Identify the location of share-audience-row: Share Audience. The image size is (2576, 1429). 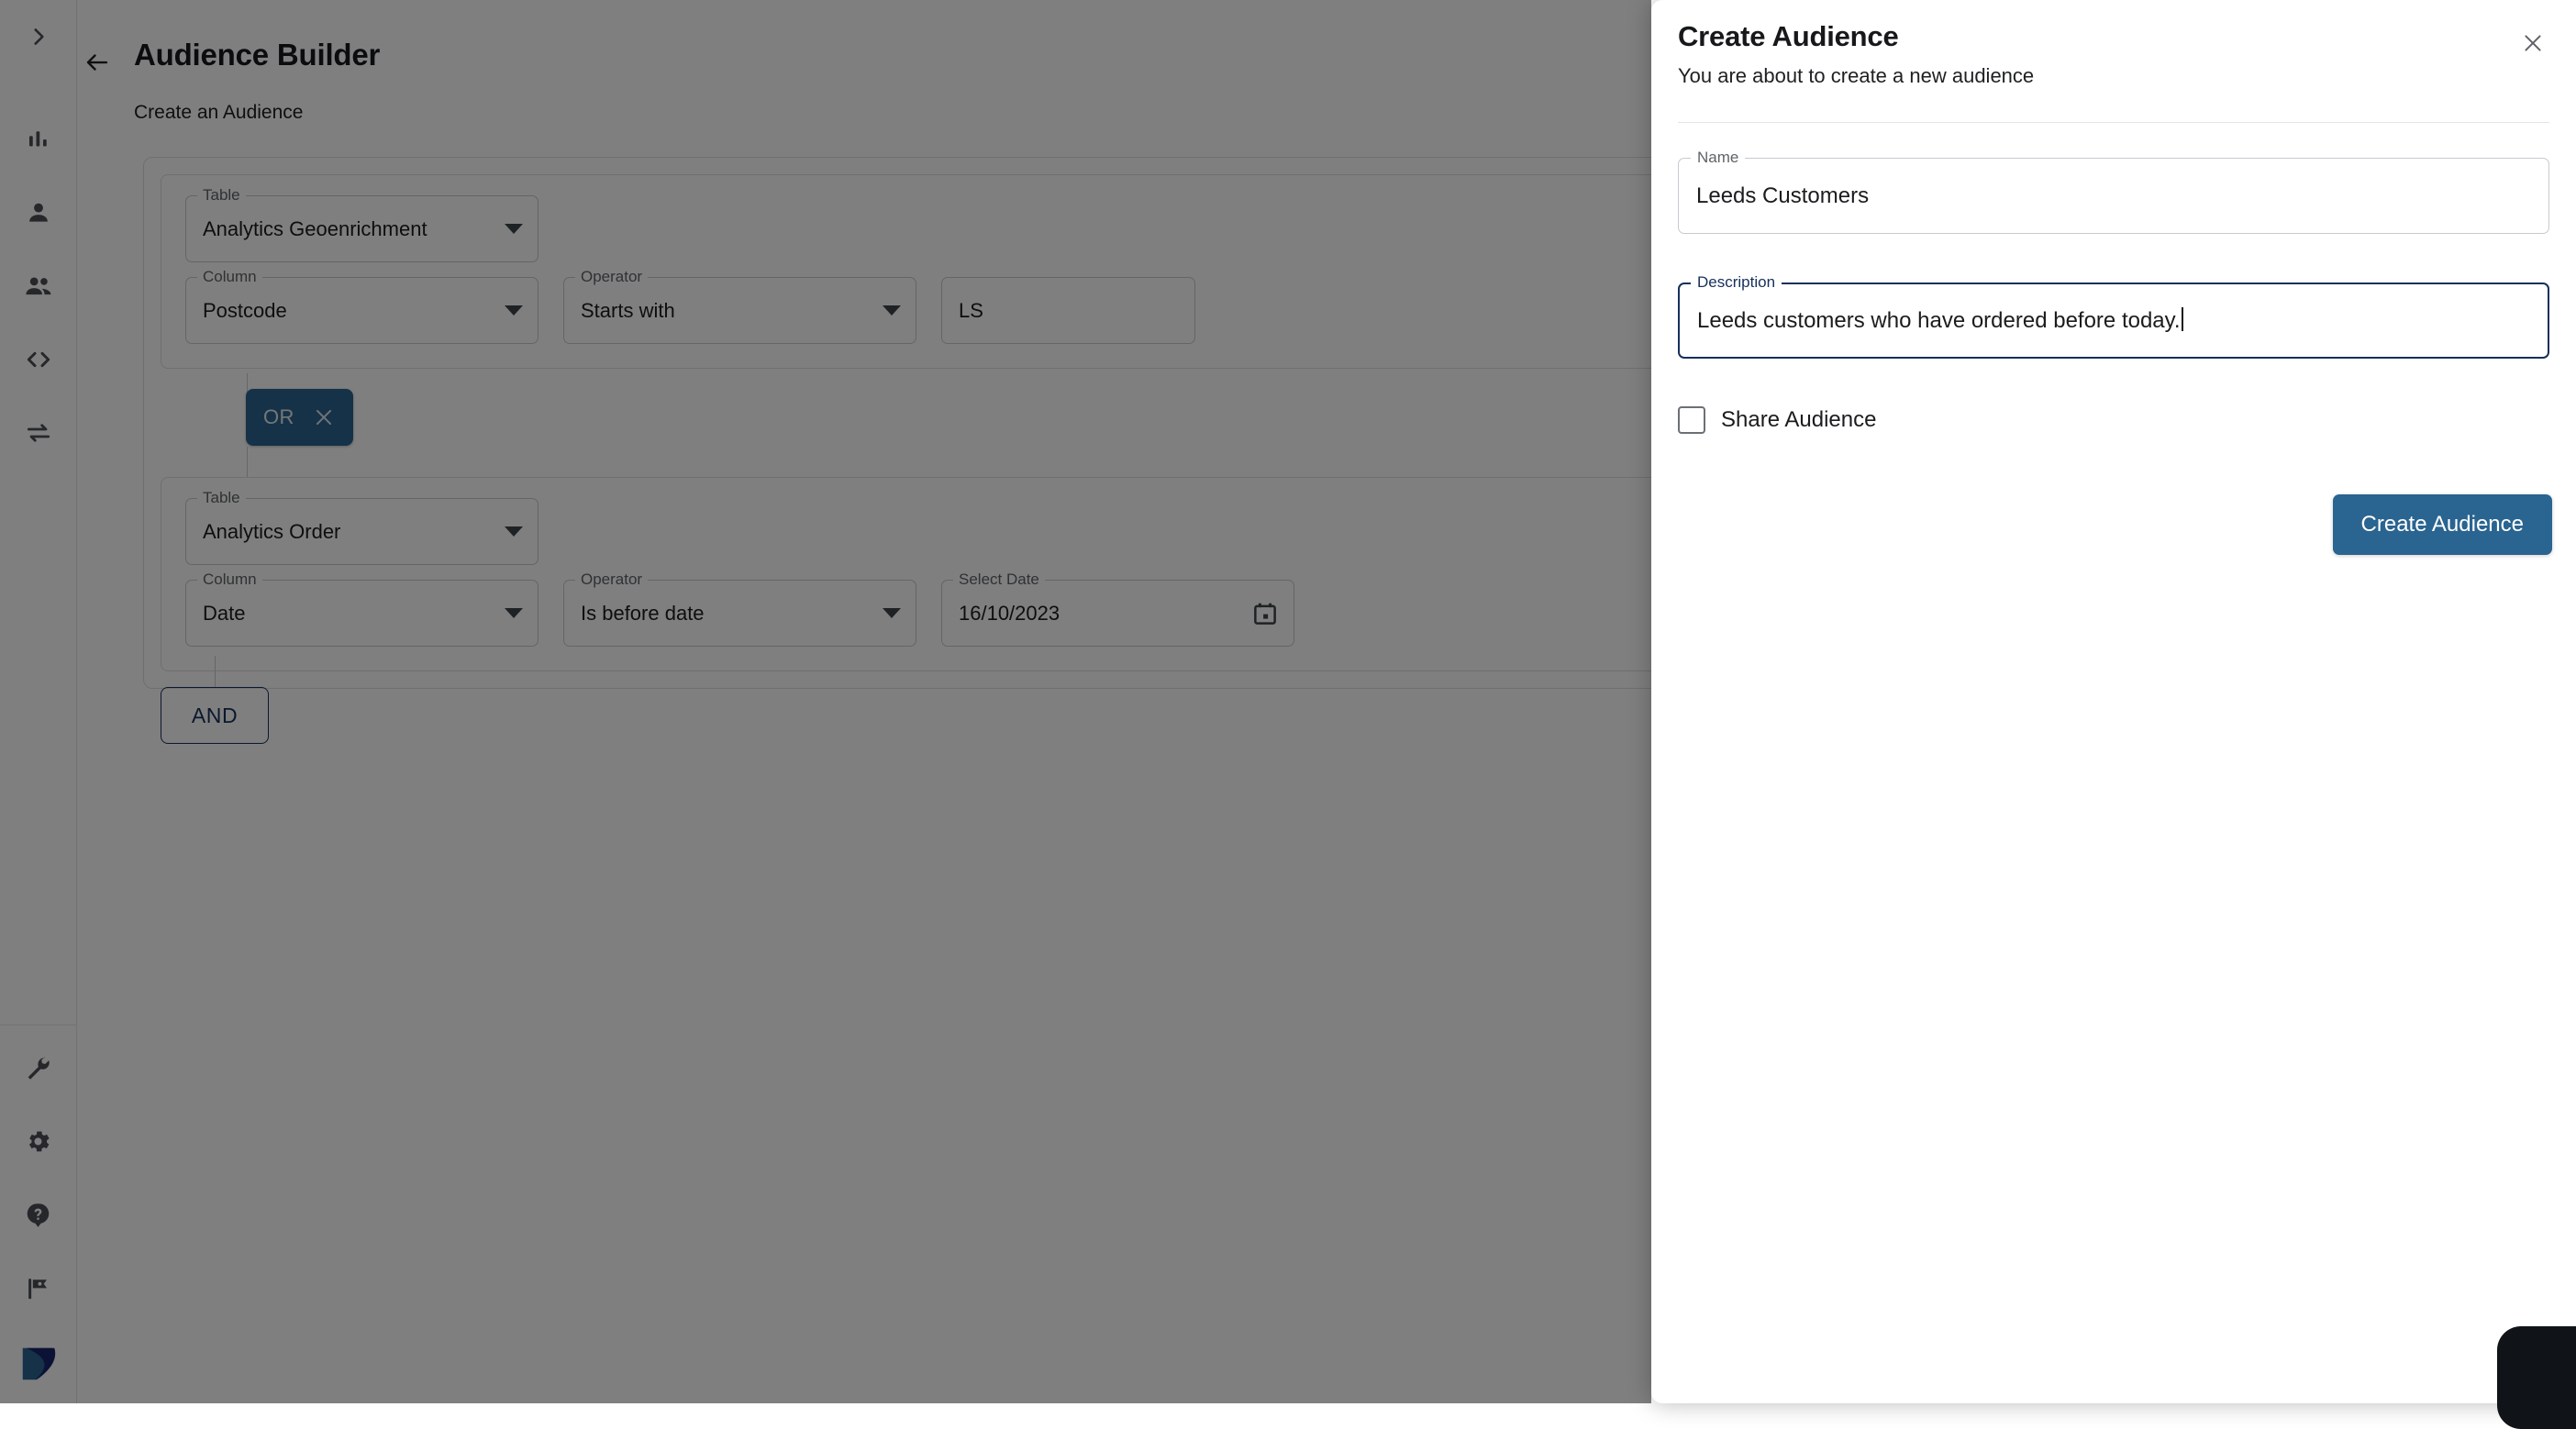
(1777, 420).